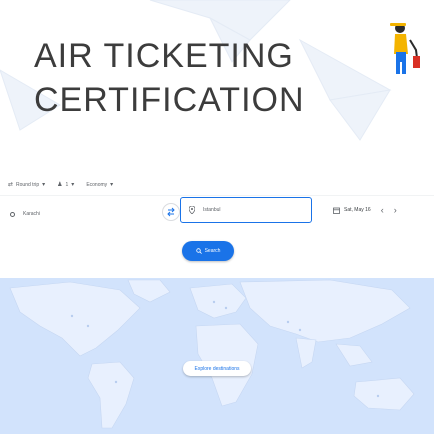 This screenshot has height=434, width=434. What do you see at coordinates (198, 251) in the screenshot?
I see `search-icon` at bounding box center [198, 251].